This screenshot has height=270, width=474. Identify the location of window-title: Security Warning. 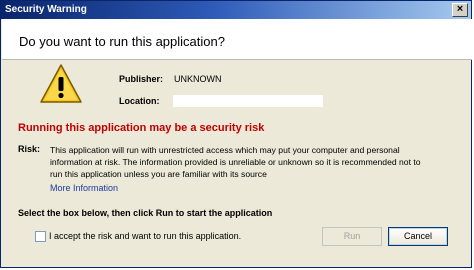
(46, 9).